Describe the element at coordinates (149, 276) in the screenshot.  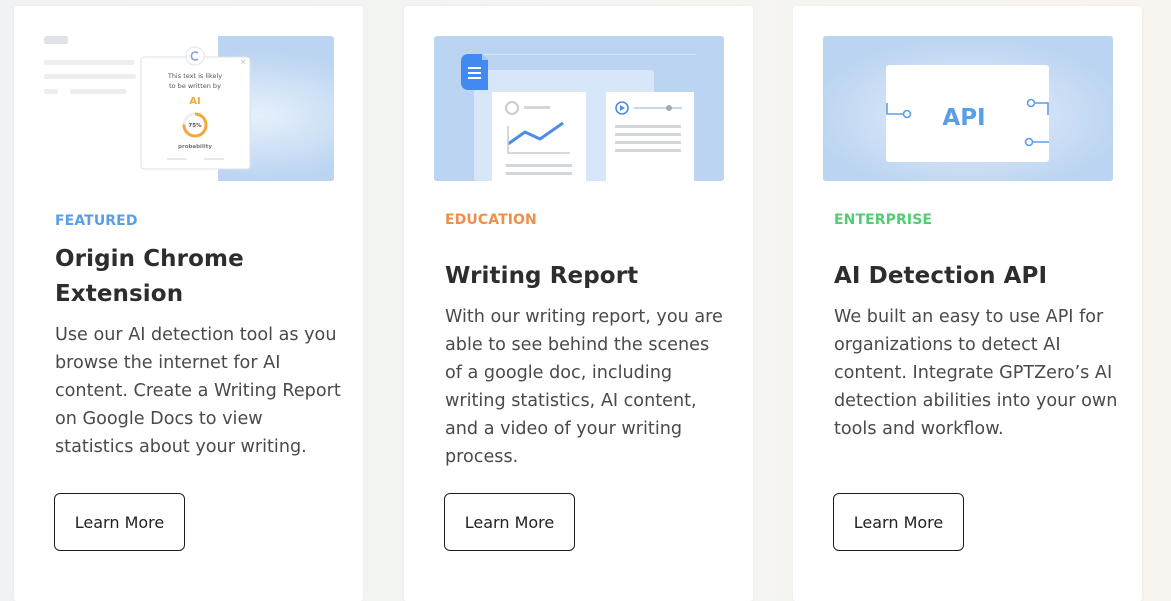
I see `card-title: Origin Chrome Extension` at that location.